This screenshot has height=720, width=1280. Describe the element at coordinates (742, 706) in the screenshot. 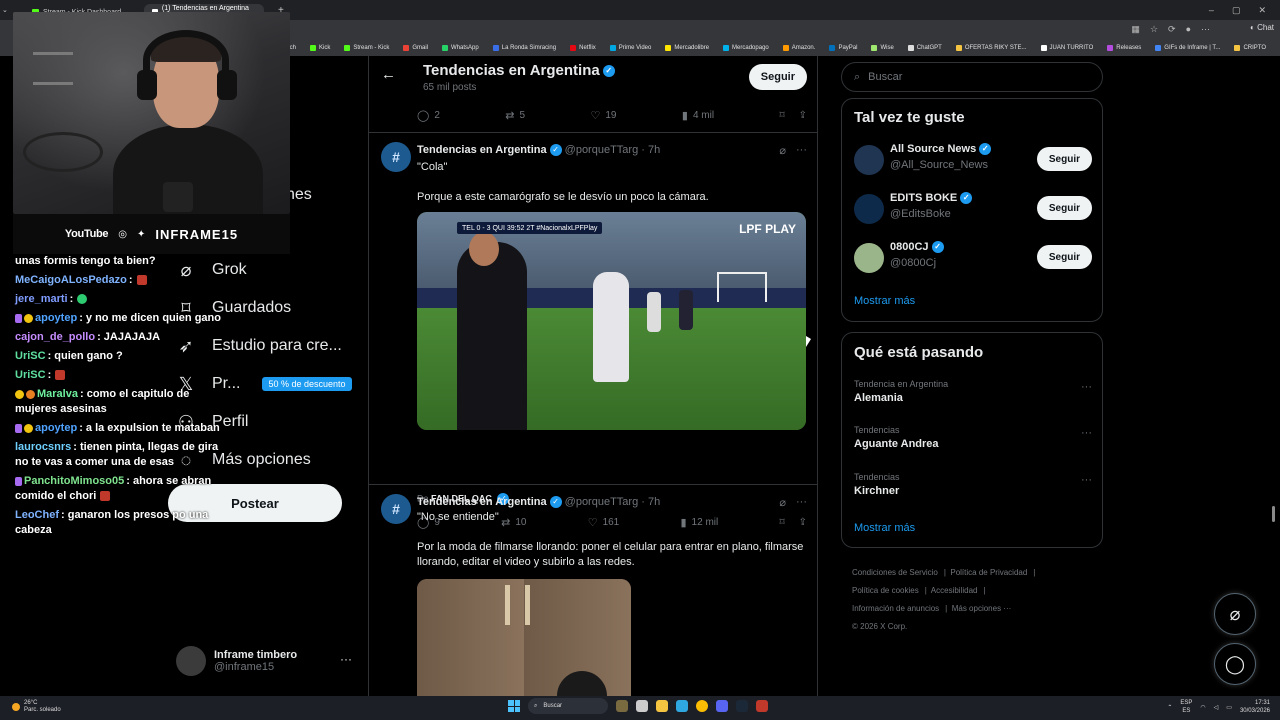

I see `steam-icon` at that location.